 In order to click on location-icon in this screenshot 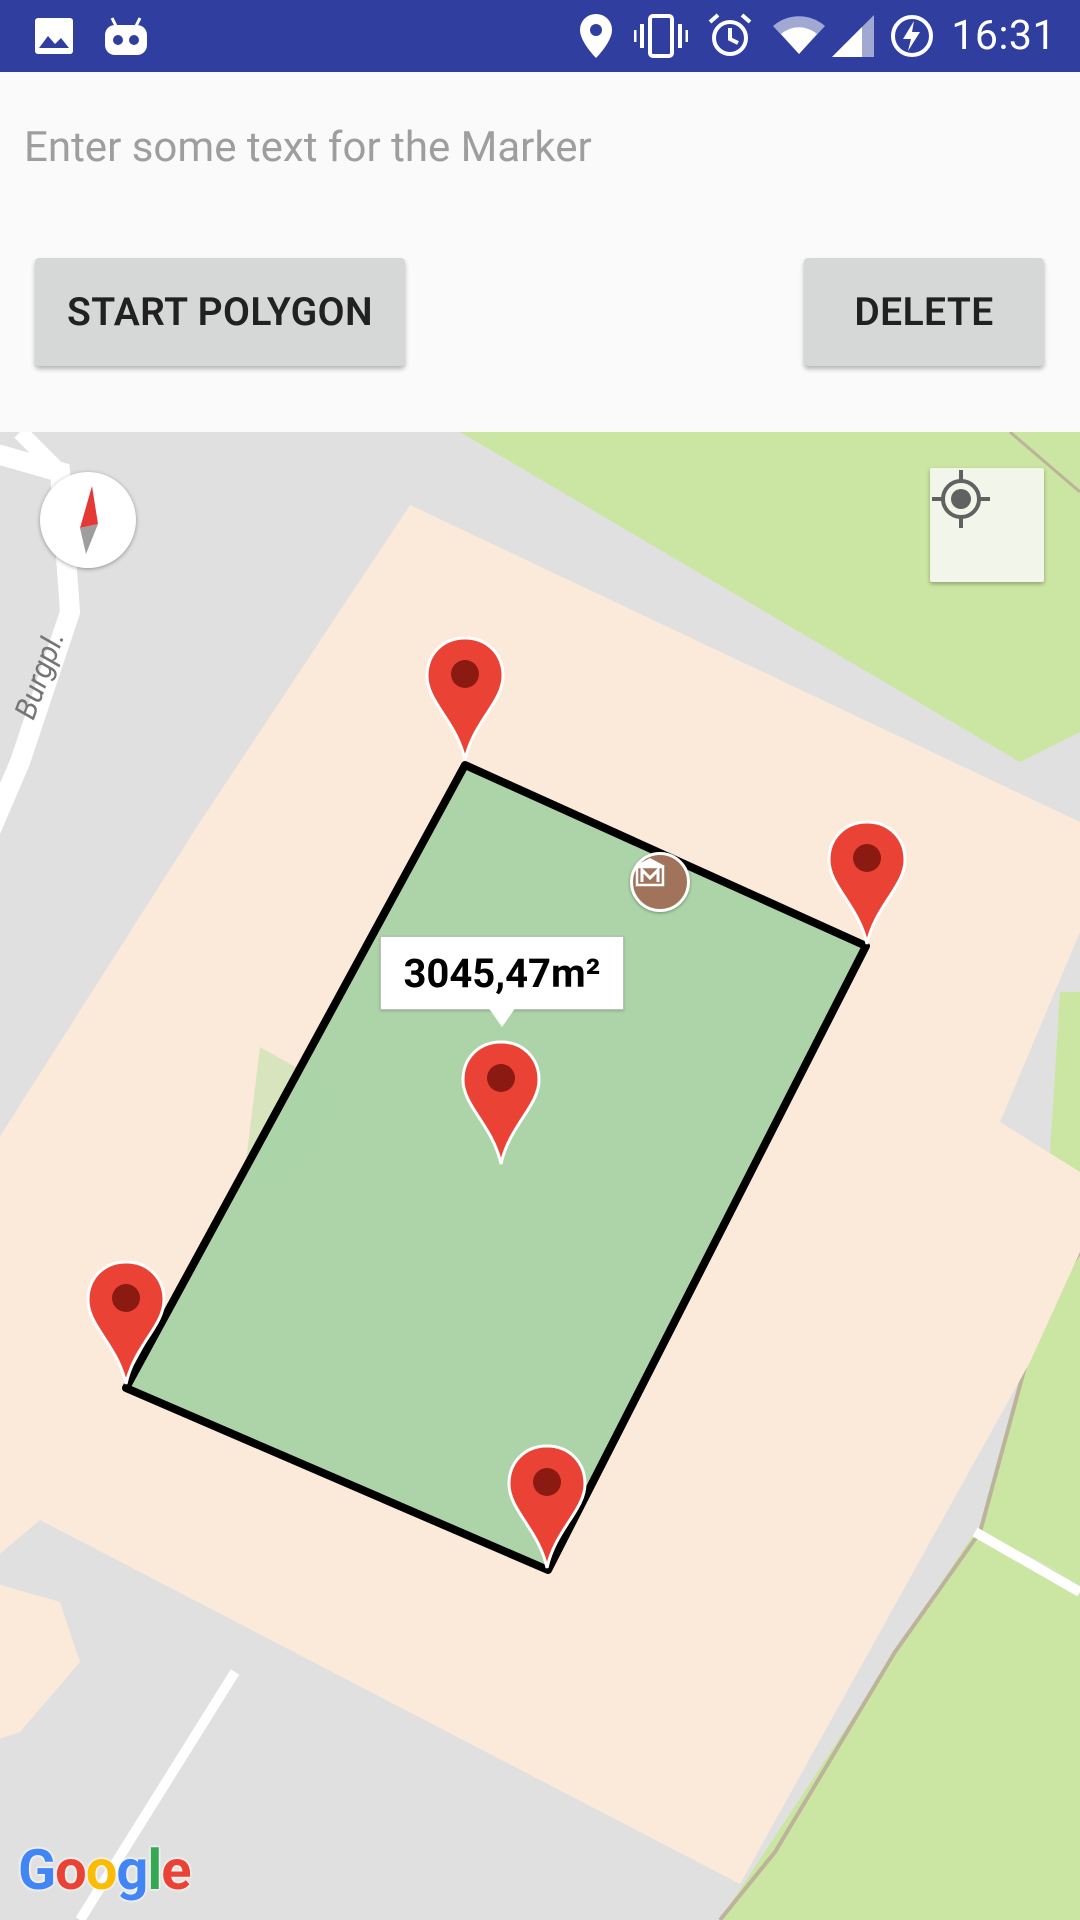, I will do `click(596, 36)`.